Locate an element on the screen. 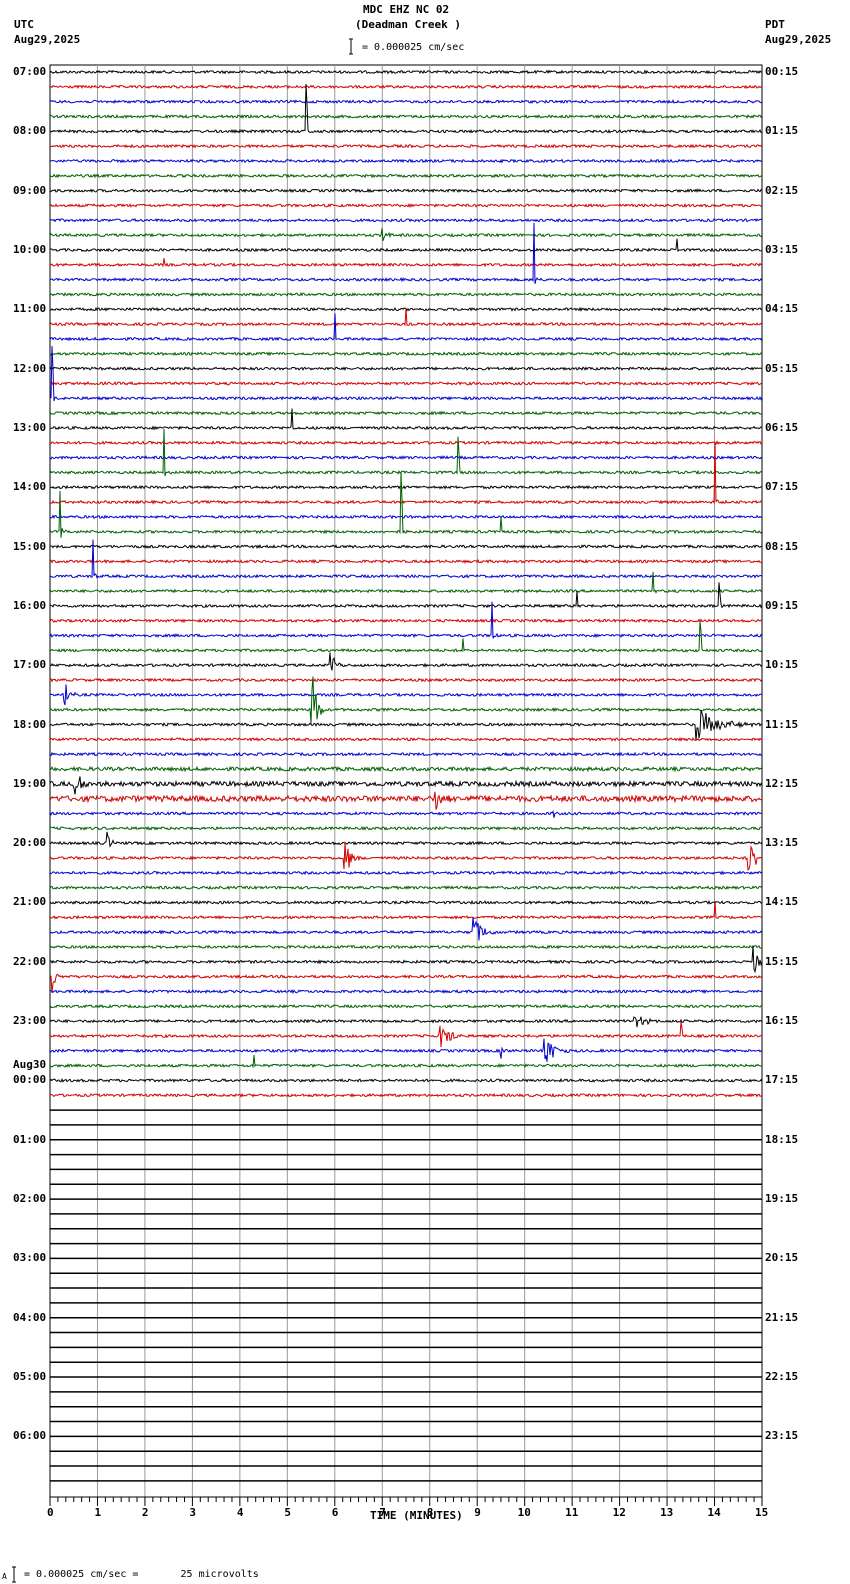 Image resolution: width=850 pixels, height=1584 pixels. date-change-label: Aug30 is located at coordinates (30, 1065).